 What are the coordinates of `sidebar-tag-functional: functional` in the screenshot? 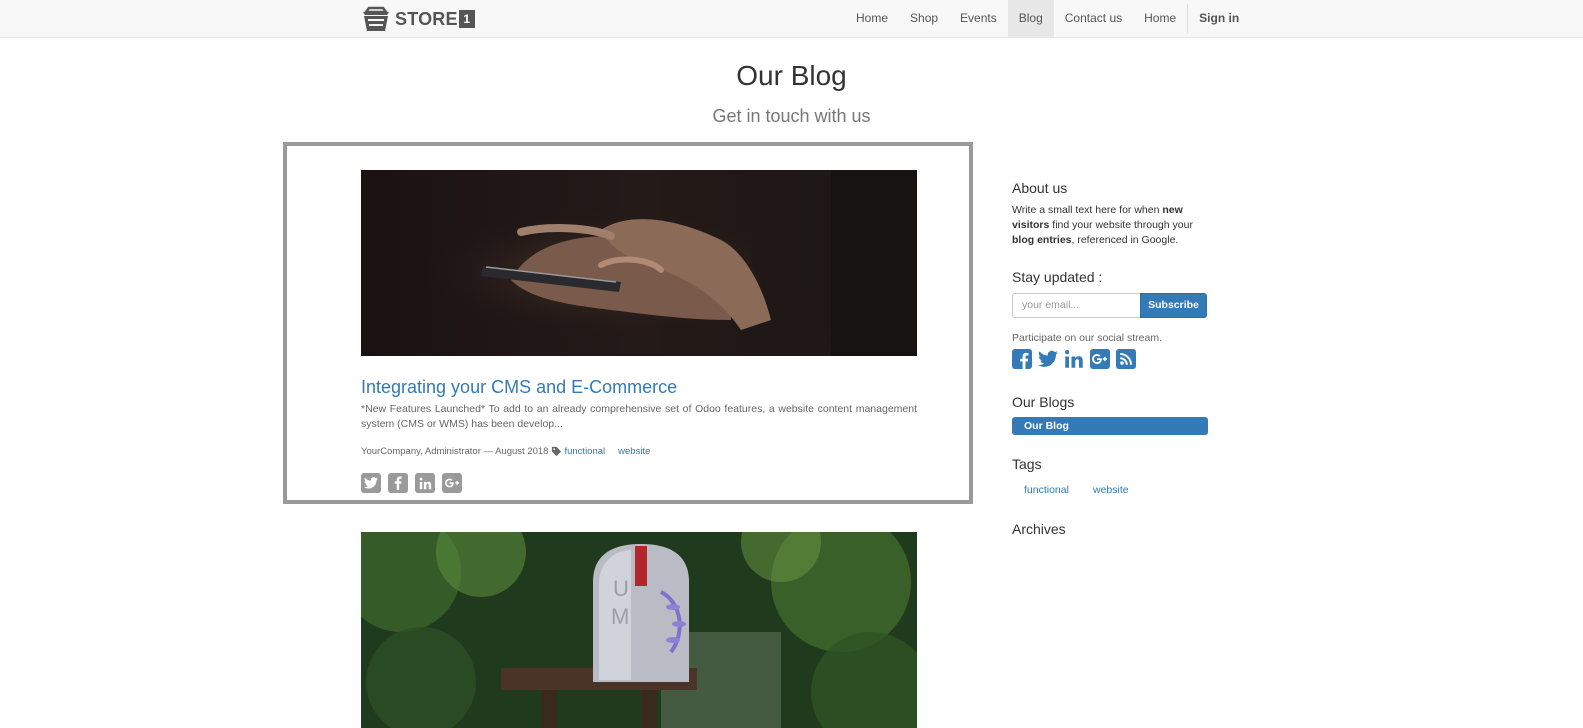 It's located at (1046, 490).